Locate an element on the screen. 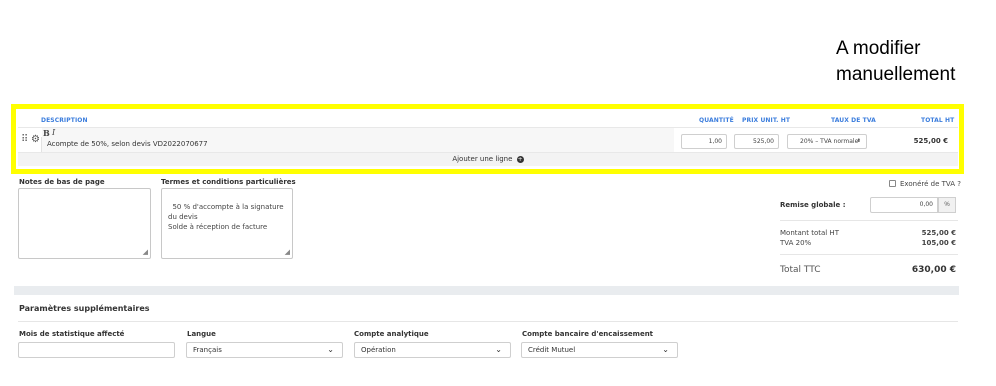 This screenshot has width=996, height=386. total-ht-label: Montant total HT is located at coordinates (809, 233).